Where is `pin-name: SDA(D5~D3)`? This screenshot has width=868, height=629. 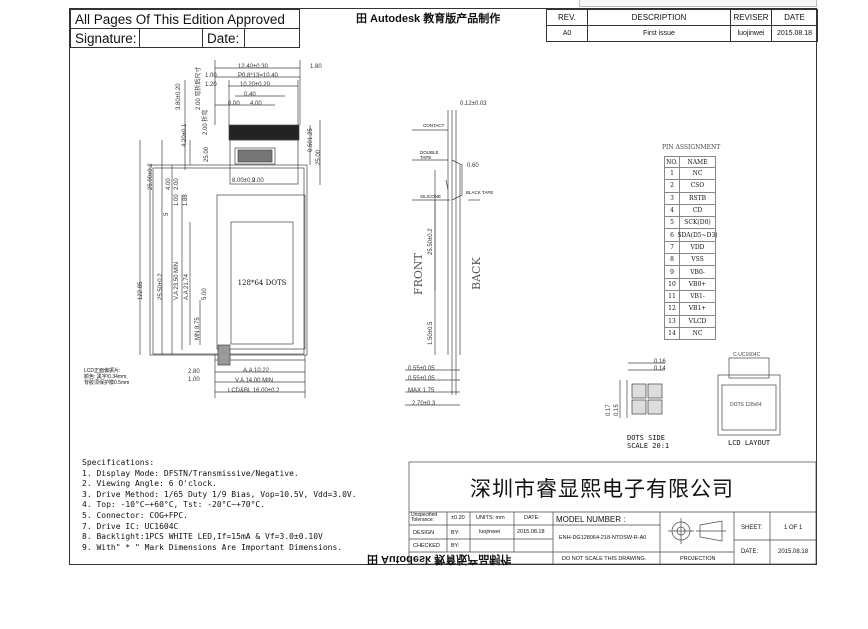
pin-name: SDA(D5~D3) is located at coordinates (697, 235).